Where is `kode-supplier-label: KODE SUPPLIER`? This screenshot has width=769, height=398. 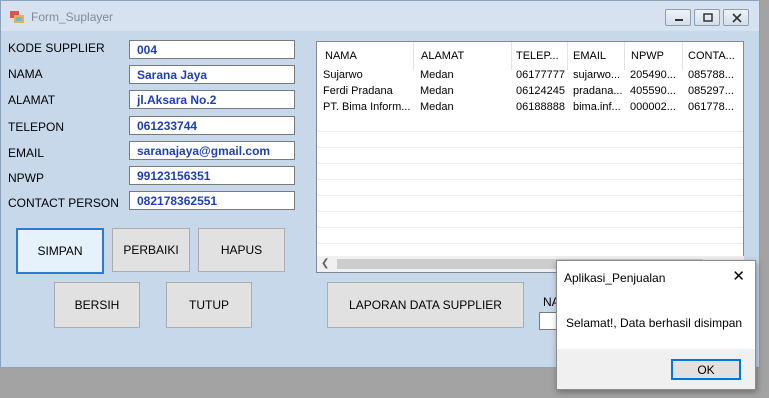 kode-supplier-label: KODE SUPPLIER is located at coordinates (56, 48).